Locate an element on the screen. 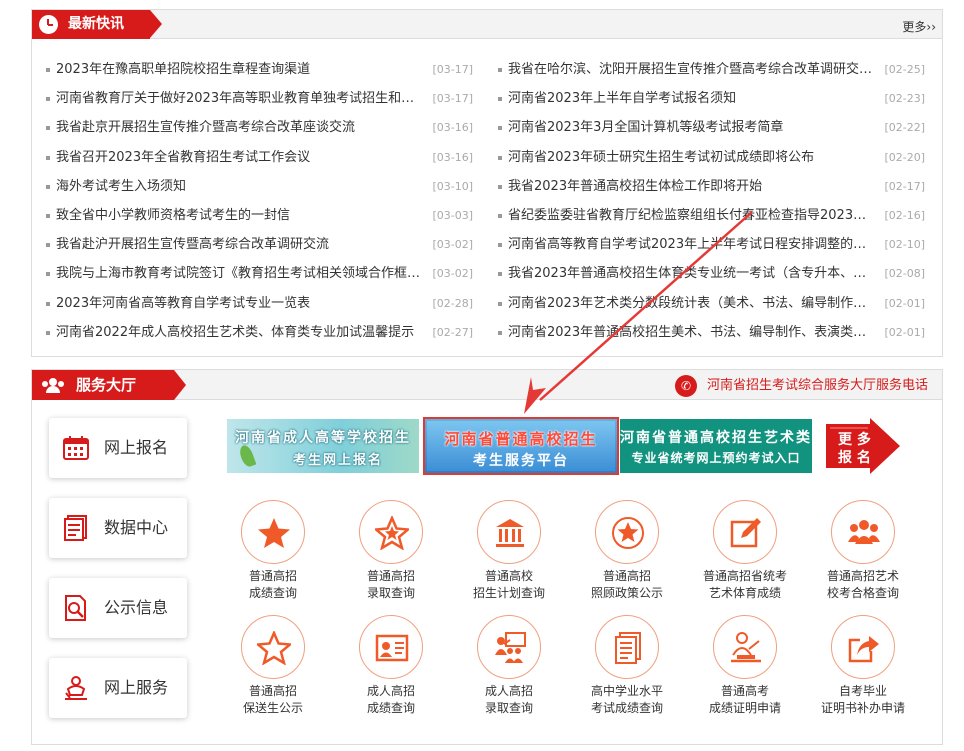 The height and width of the screenshot is (751, 964). public-info-label: 公示信息 is located at coordinates (136, 608).